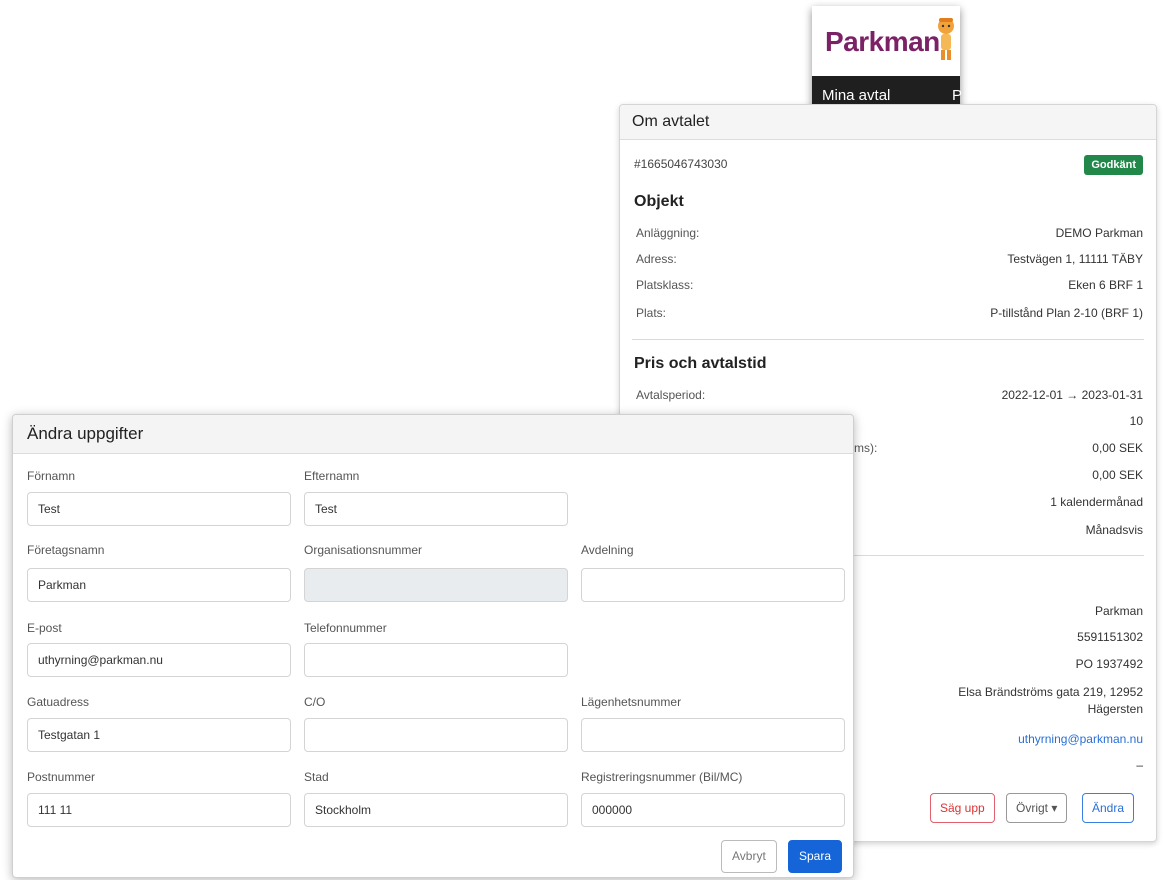 The width and height of the screenshot is (1165, 880). Describe the element at coordinates (332, 476) in the screenshot. I see `lastname-label: Efternamn` at that location.